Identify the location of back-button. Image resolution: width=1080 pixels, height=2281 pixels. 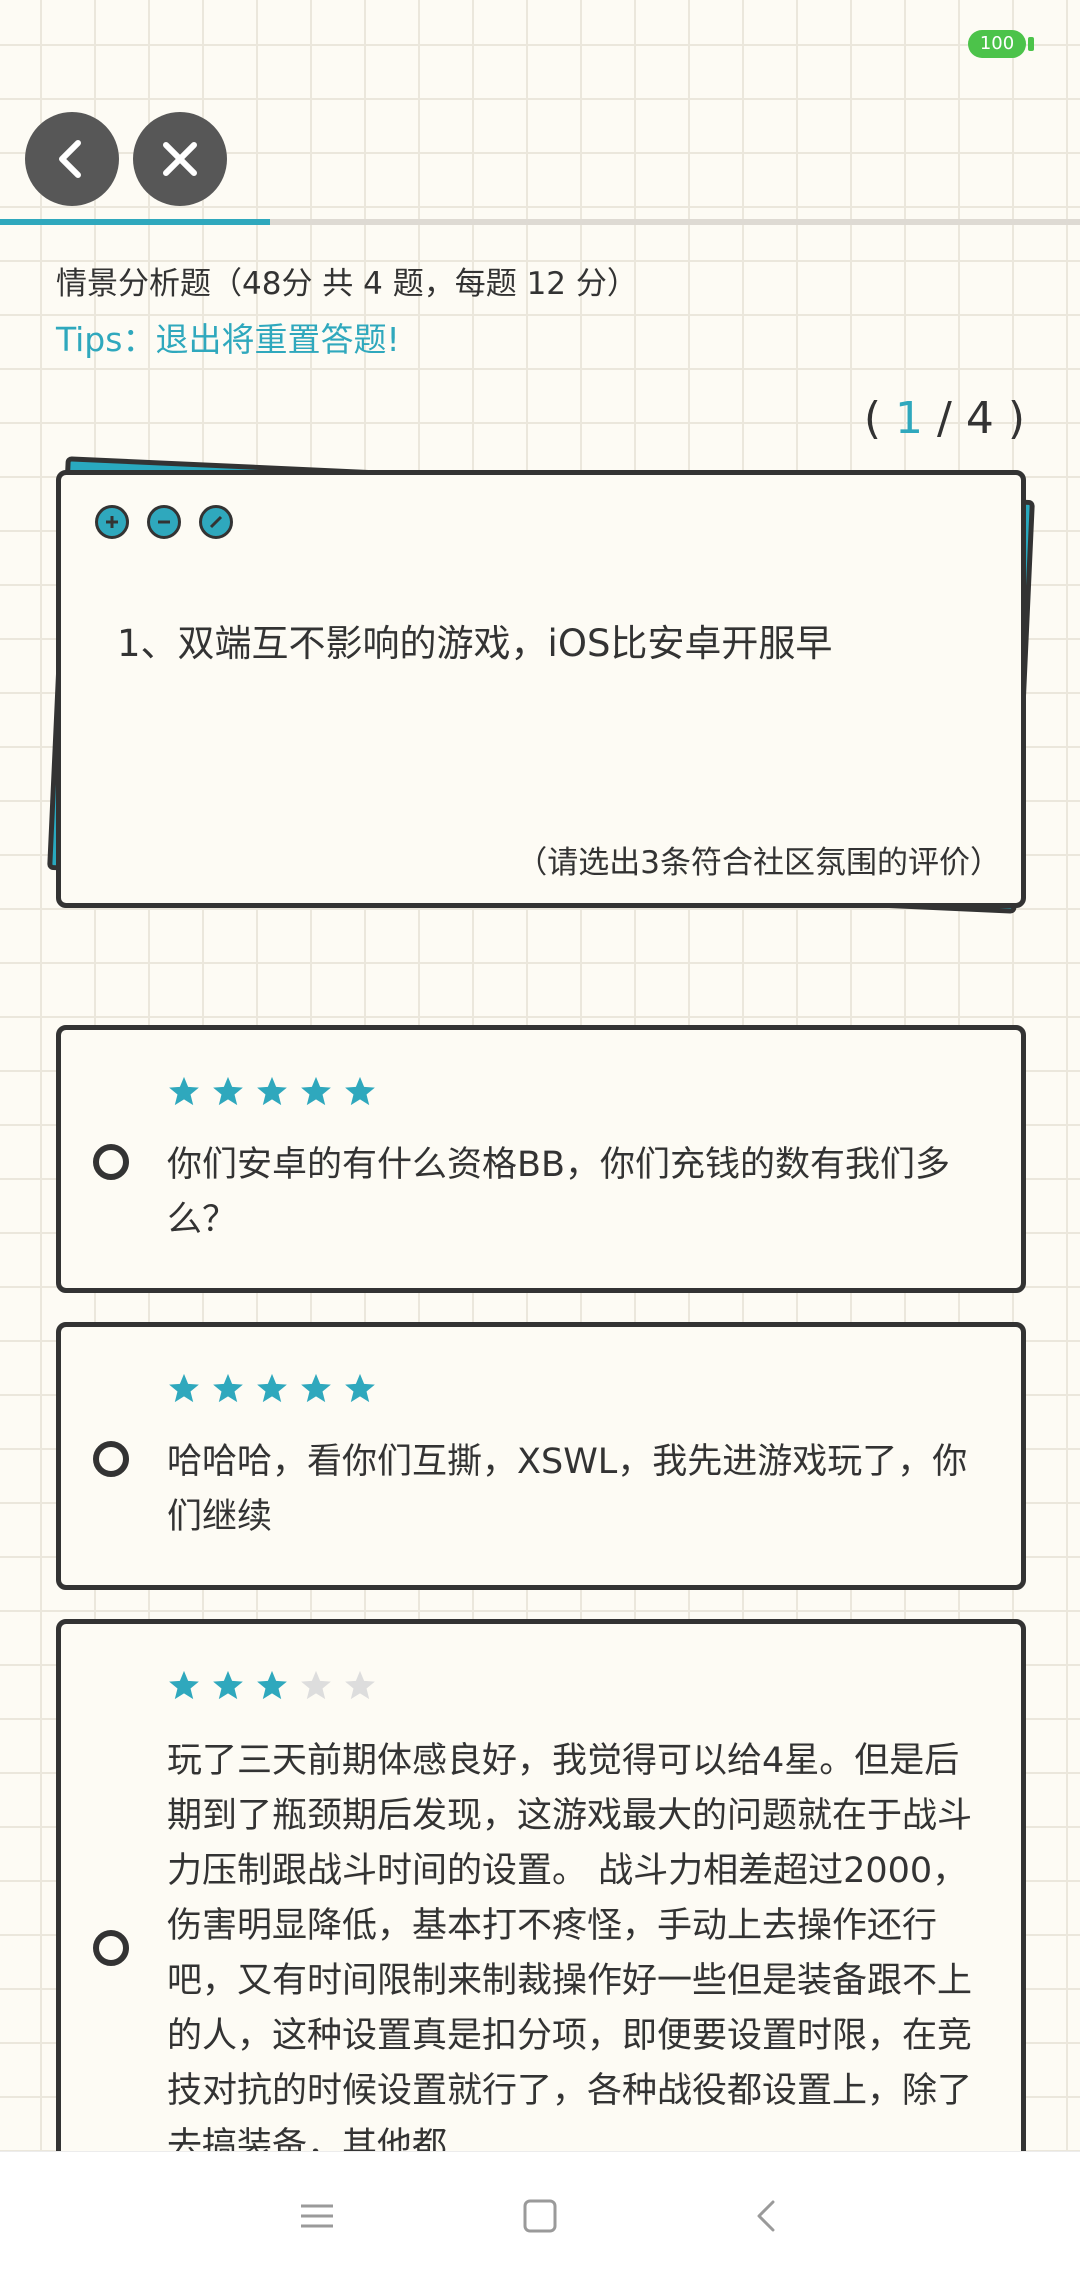
(72, 159).